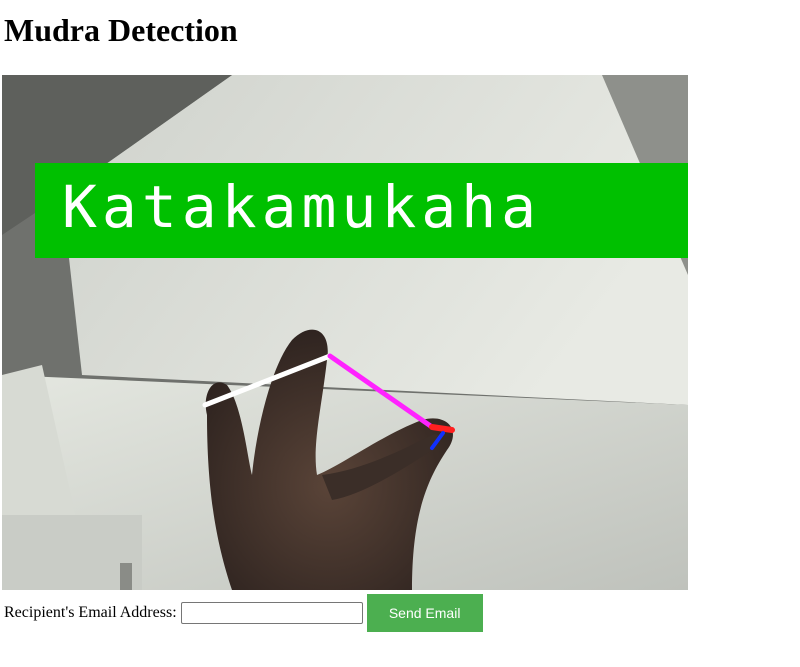 This screenshot has height=667, width=800. Describe the element at coordinates (121, 30) in the screenshot. I see `page-title: Mudra Detection` at that location.